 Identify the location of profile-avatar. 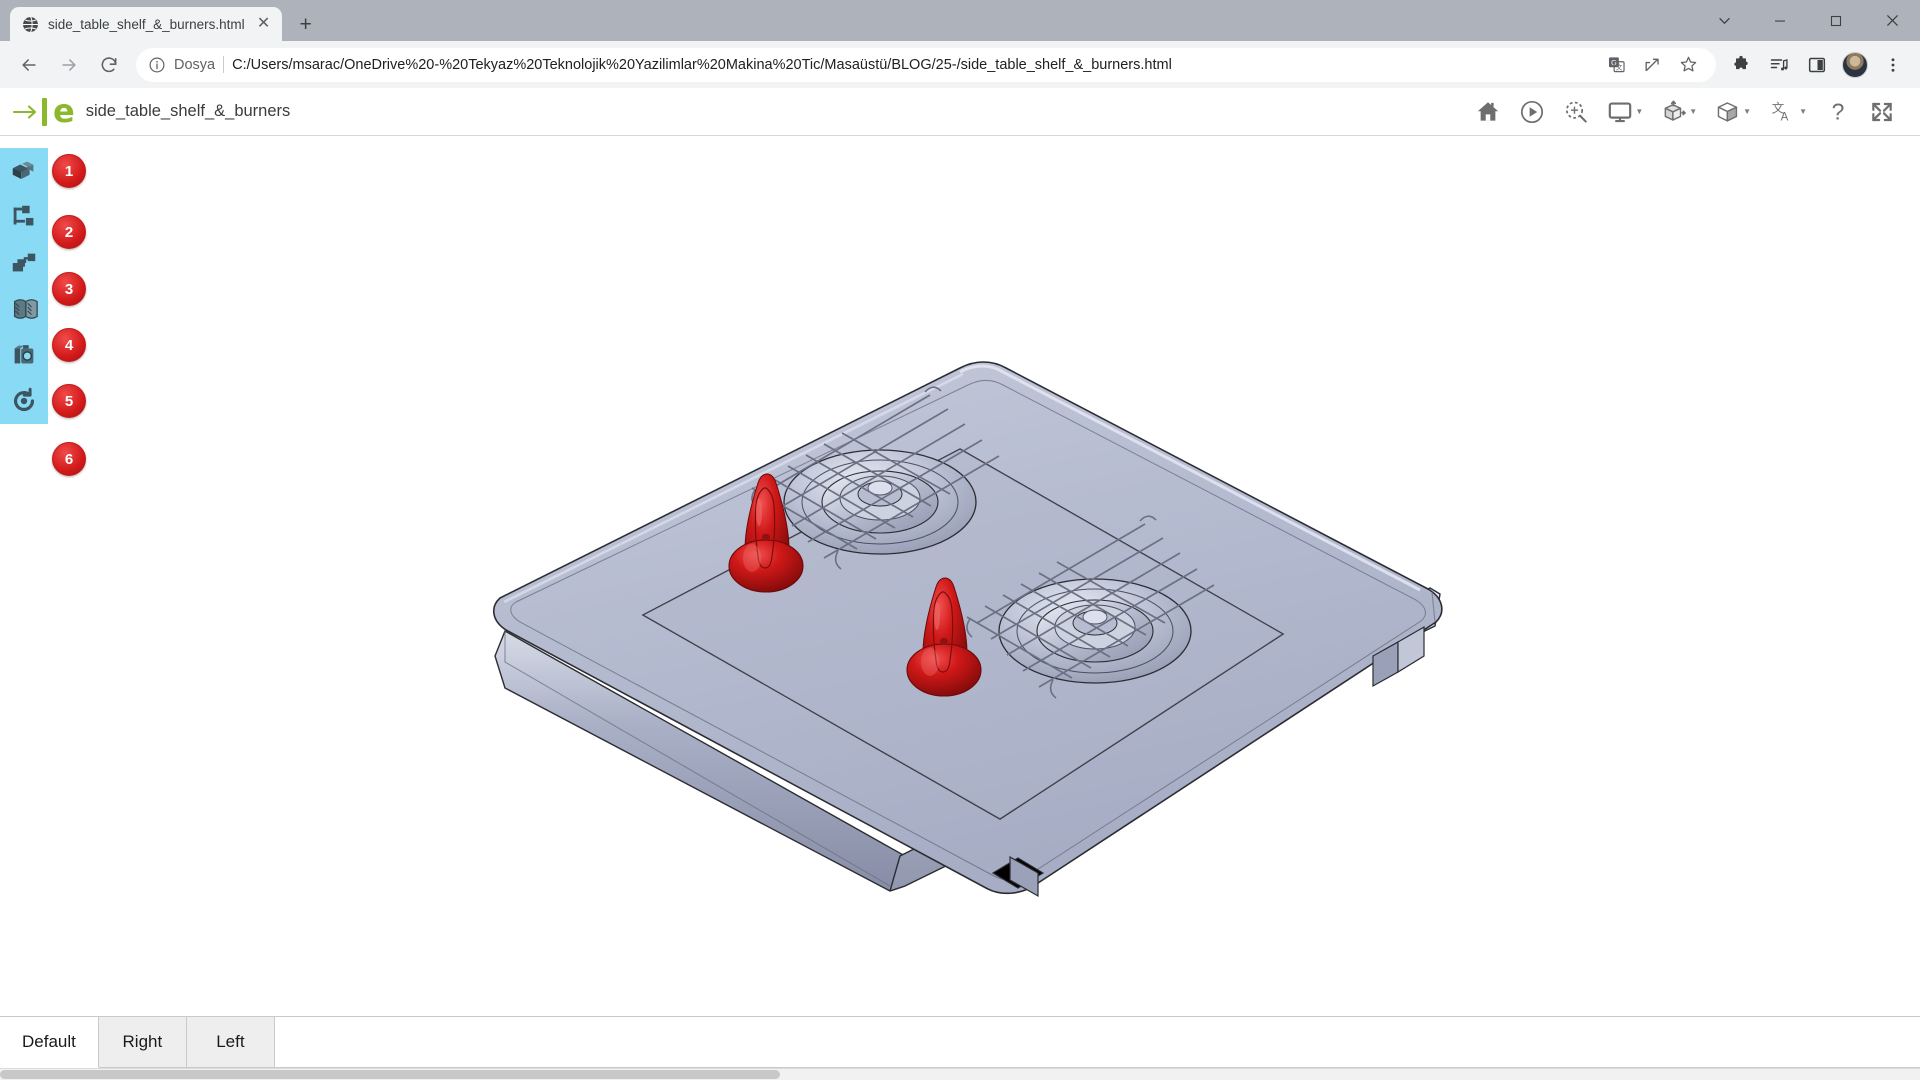
(1855, 64).